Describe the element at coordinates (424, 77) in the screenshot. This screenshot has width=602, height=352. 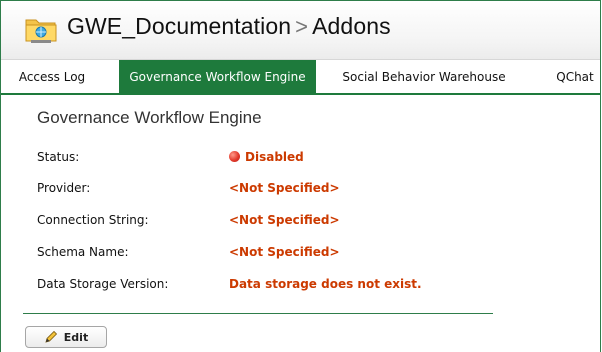
I see `tab-social-behavior-warehouse: Social Behavior Warehouse` at that location.